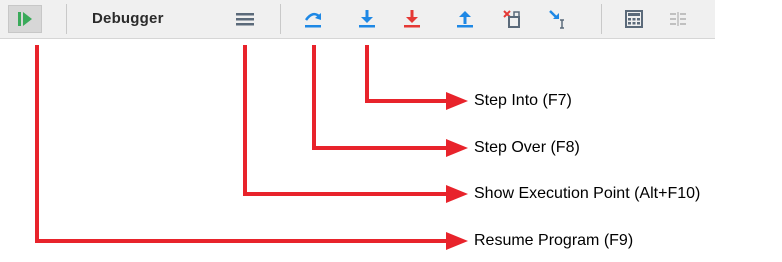  What do you see at coordinates (523, 100) in the screenshot?
I see `step-into-callout: Step Into (F7)` at bounding box center [523, 100].